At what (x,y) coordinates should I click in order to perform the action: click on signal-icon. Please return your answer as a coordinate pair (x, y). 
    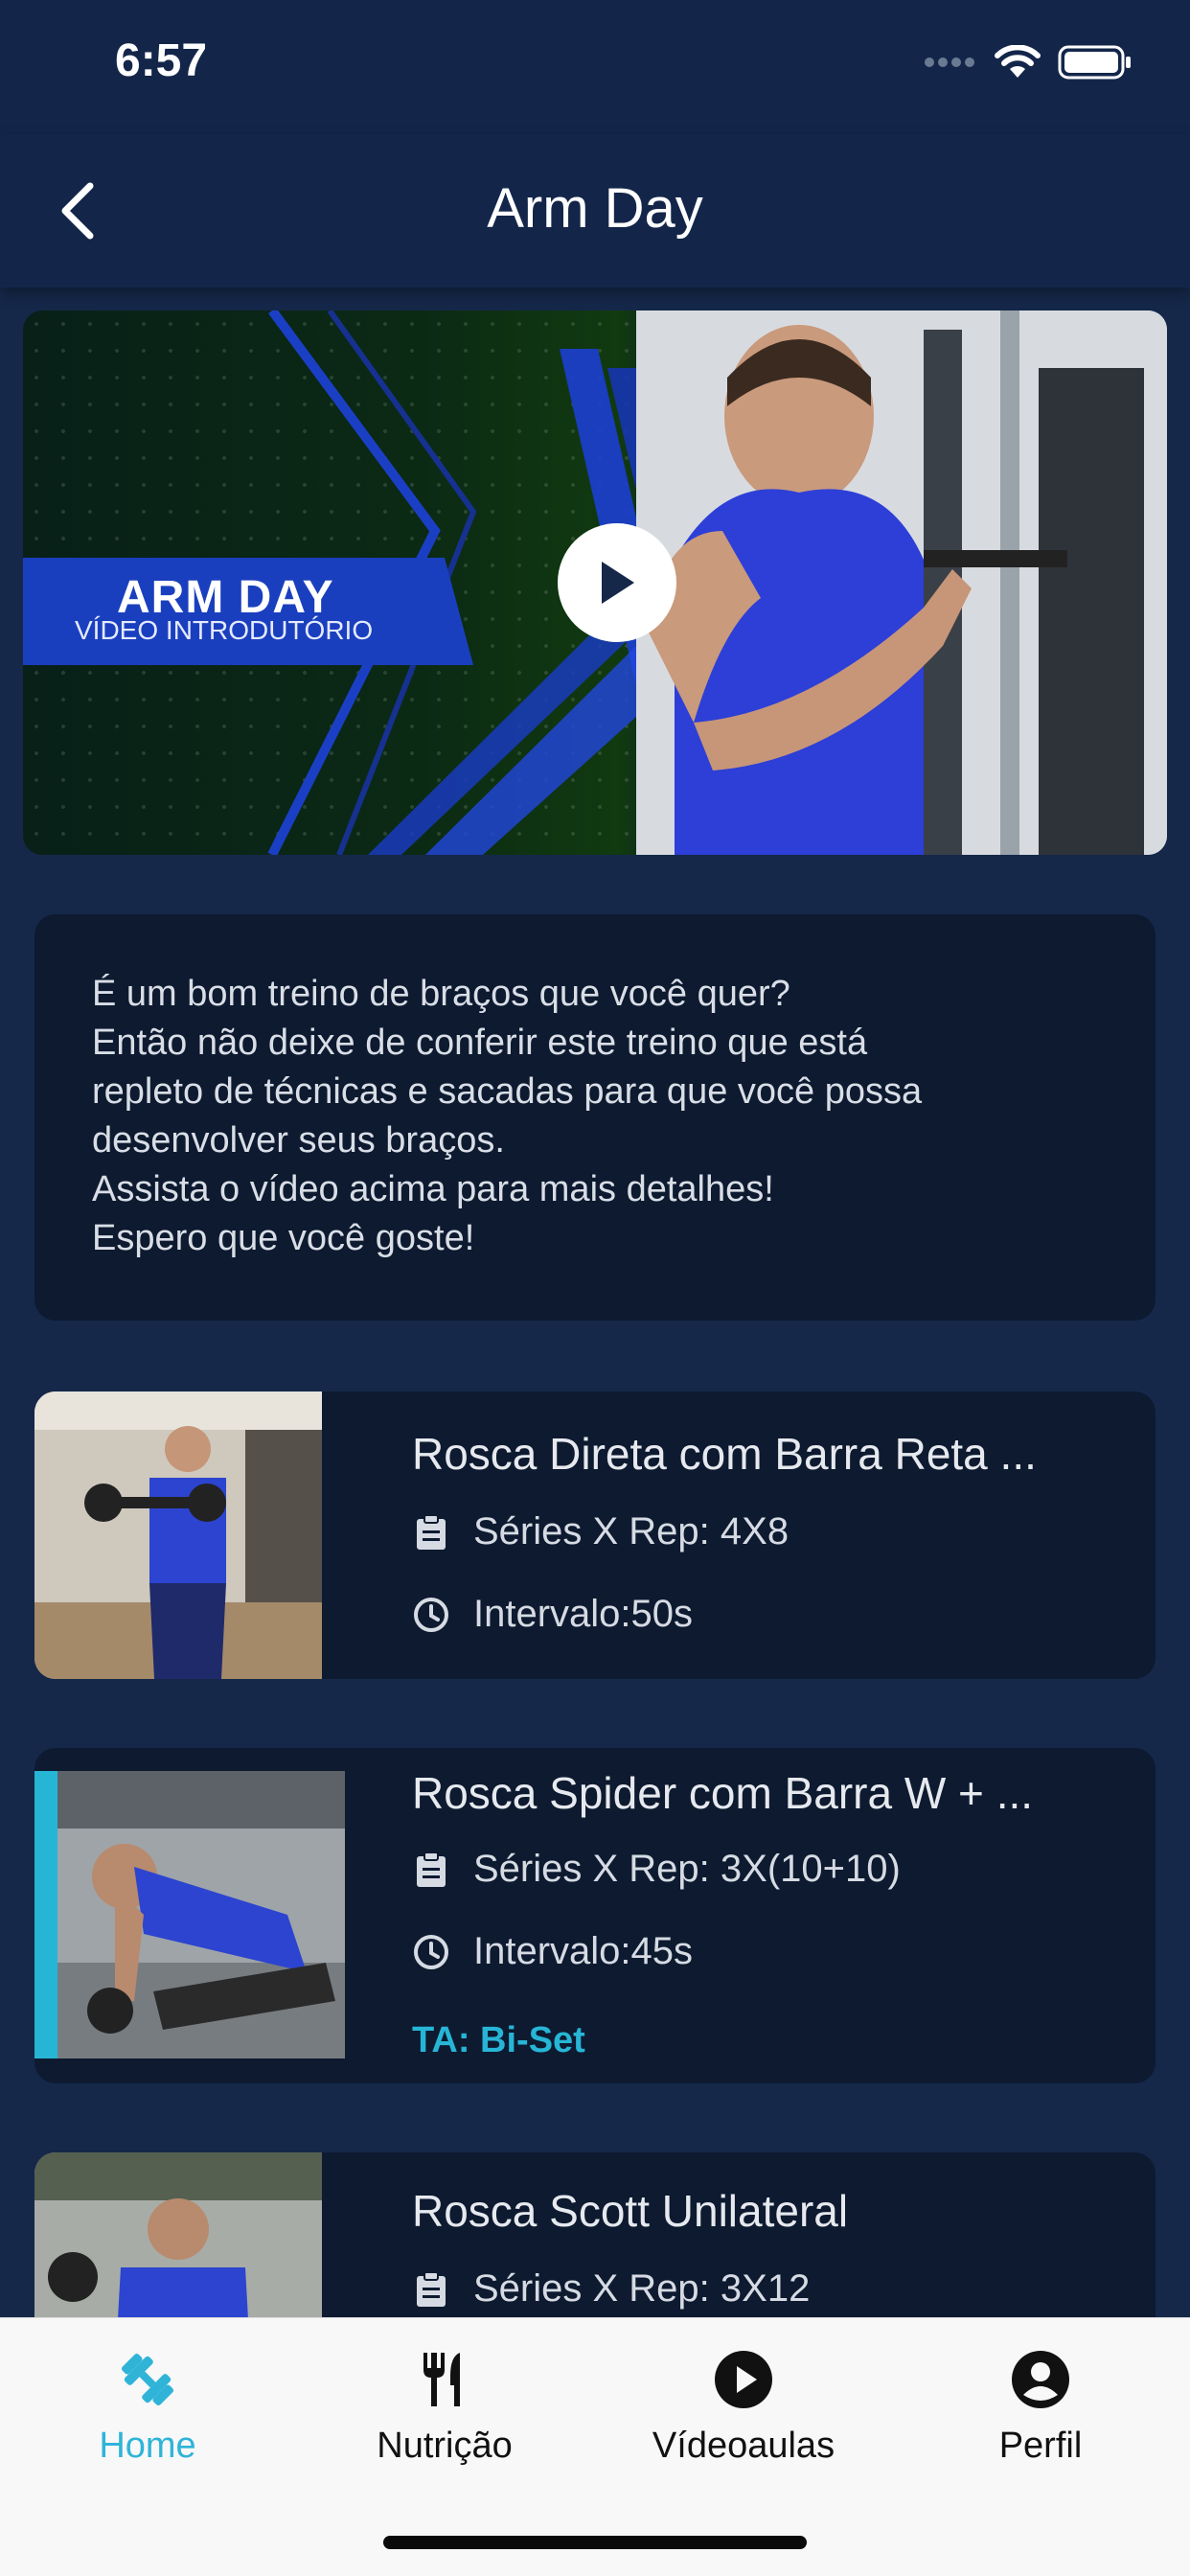
    Looking at the image, I should click on (951, 65).